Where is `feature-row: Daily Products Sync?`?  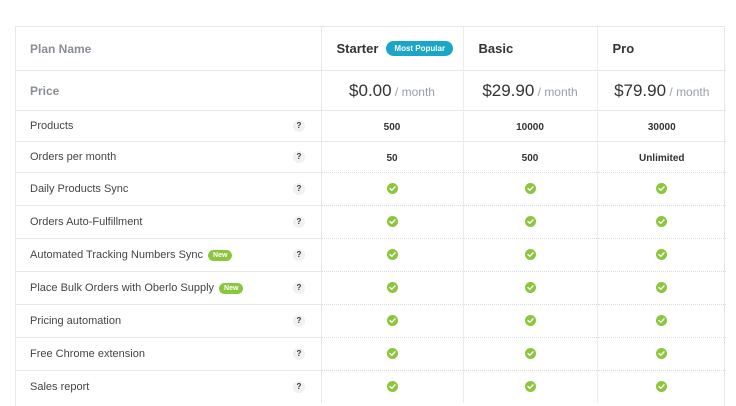 feature-row: Daily Products Sync? is located at coordinates (371, 189).